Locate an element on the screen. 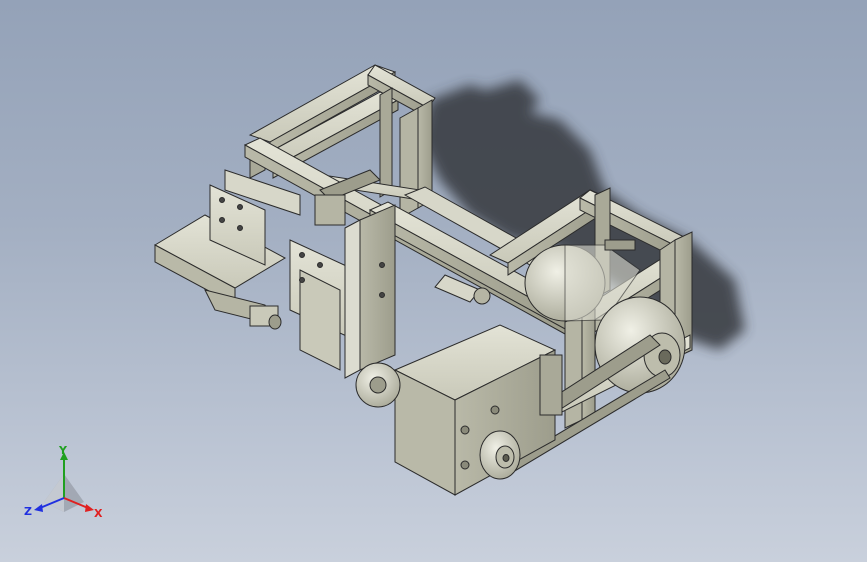 This screenshot has height=562, width=867. z-arrow-icon is located at coordinates (38, 508).